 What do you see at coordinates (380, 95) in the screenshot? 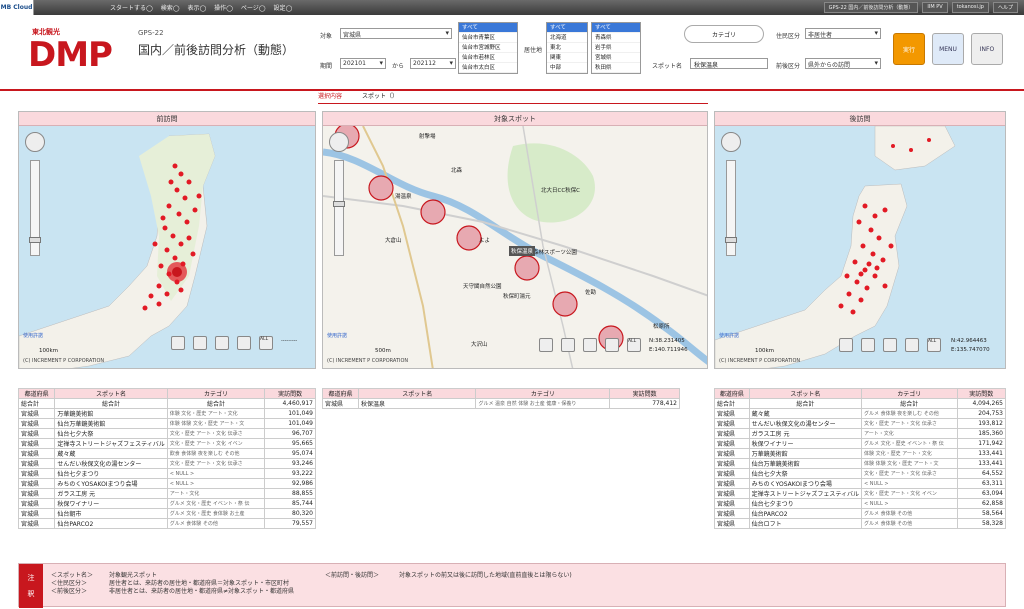
I see `tab-spot: スポット（）` at bounding box center [380, 95].